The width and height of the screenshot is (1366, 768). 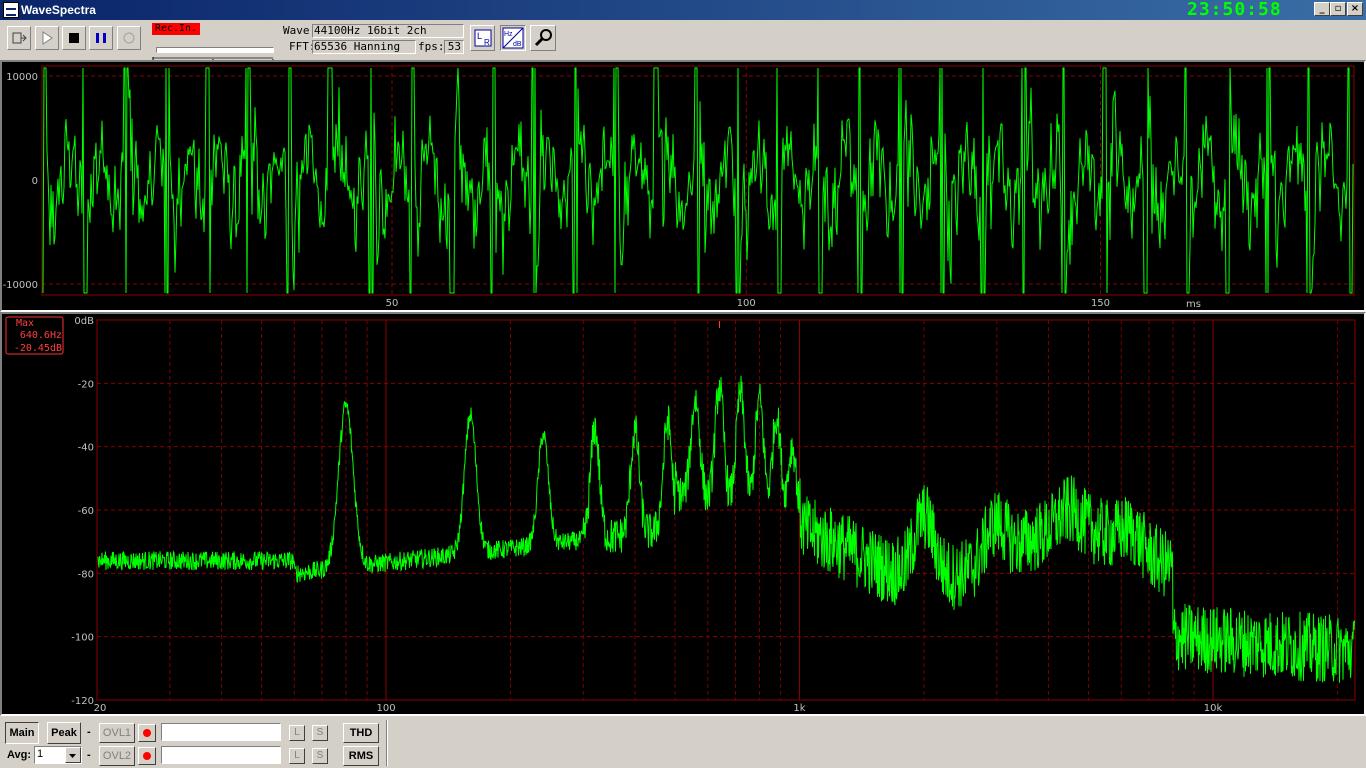 What do you see at coordinates (364, 47) in the screenshot?
I see `fft-setting-field: 65536 Hanning` at bounding box center [364, 47].